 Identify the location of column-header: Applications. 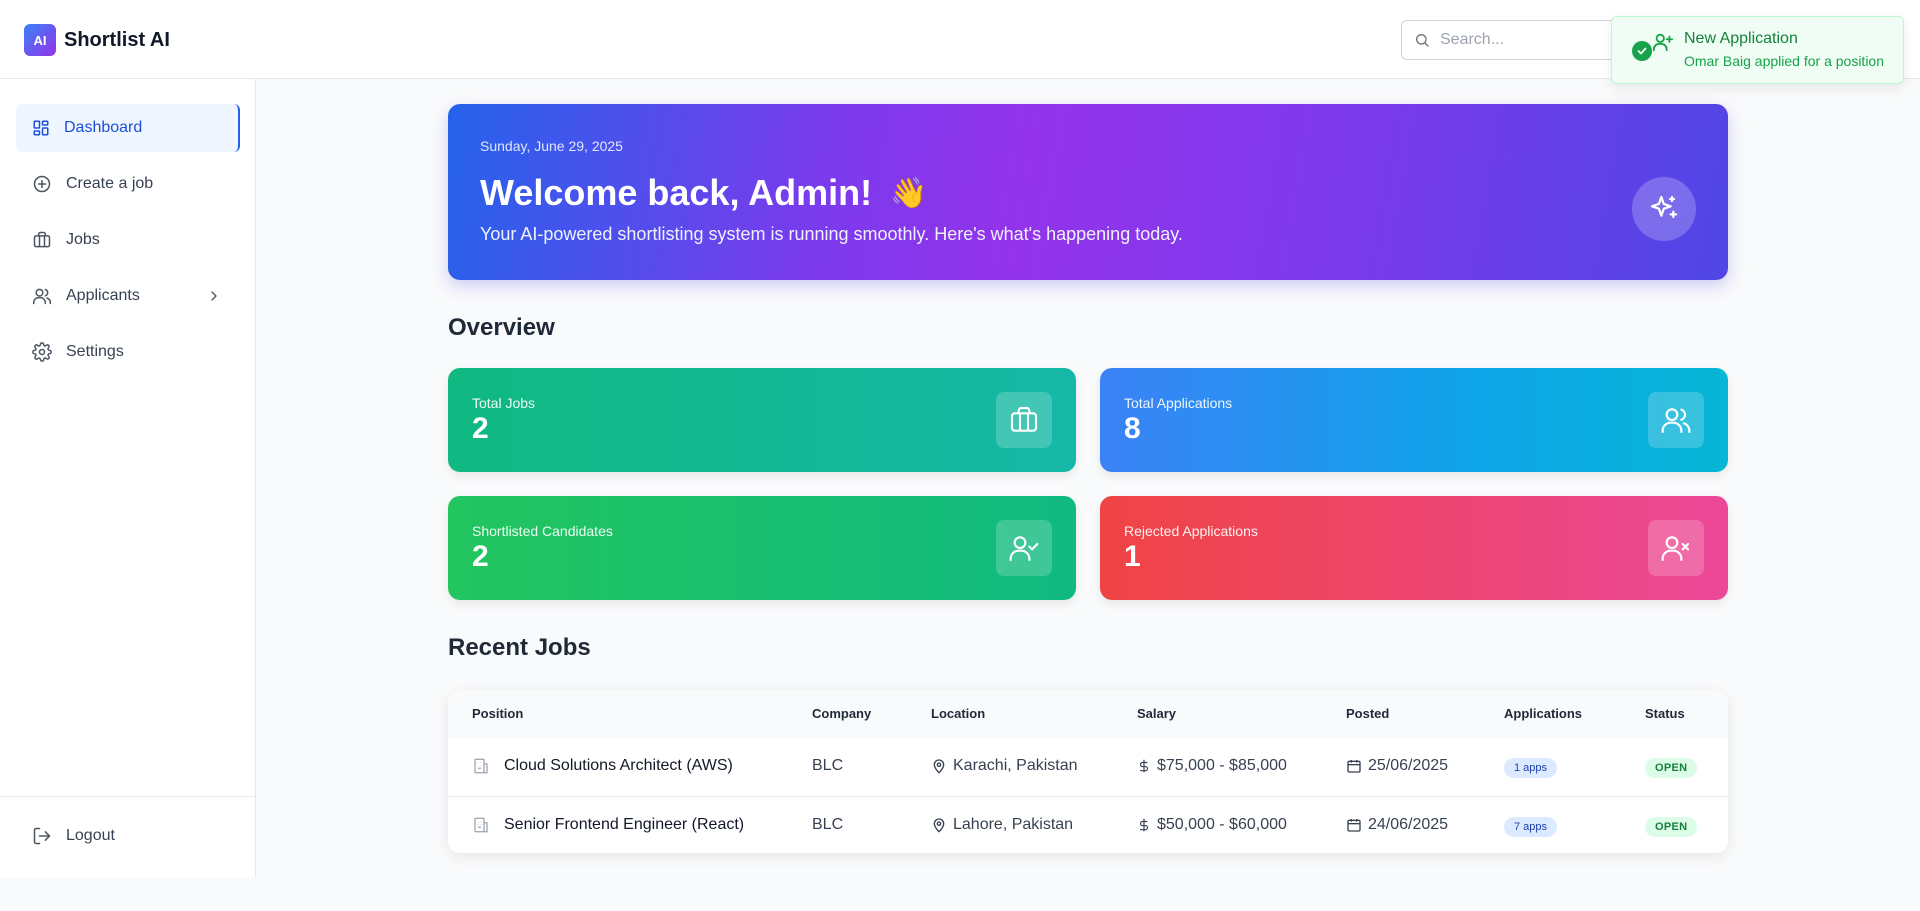
(1543, 713).